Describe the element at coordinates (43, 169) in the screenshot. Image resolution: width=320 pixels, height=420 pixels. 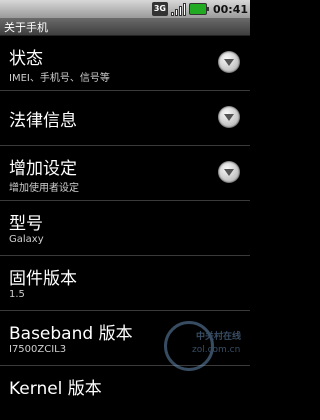
I see `settings-item-title: 增加设定` at that location.